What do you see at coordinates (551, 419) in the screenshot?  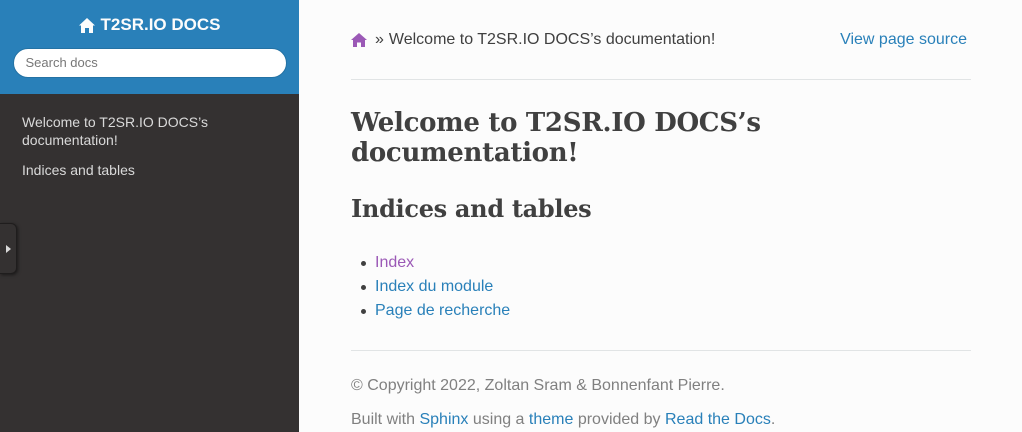 I see `theme-link: theme` at bounding box center [551, 419].